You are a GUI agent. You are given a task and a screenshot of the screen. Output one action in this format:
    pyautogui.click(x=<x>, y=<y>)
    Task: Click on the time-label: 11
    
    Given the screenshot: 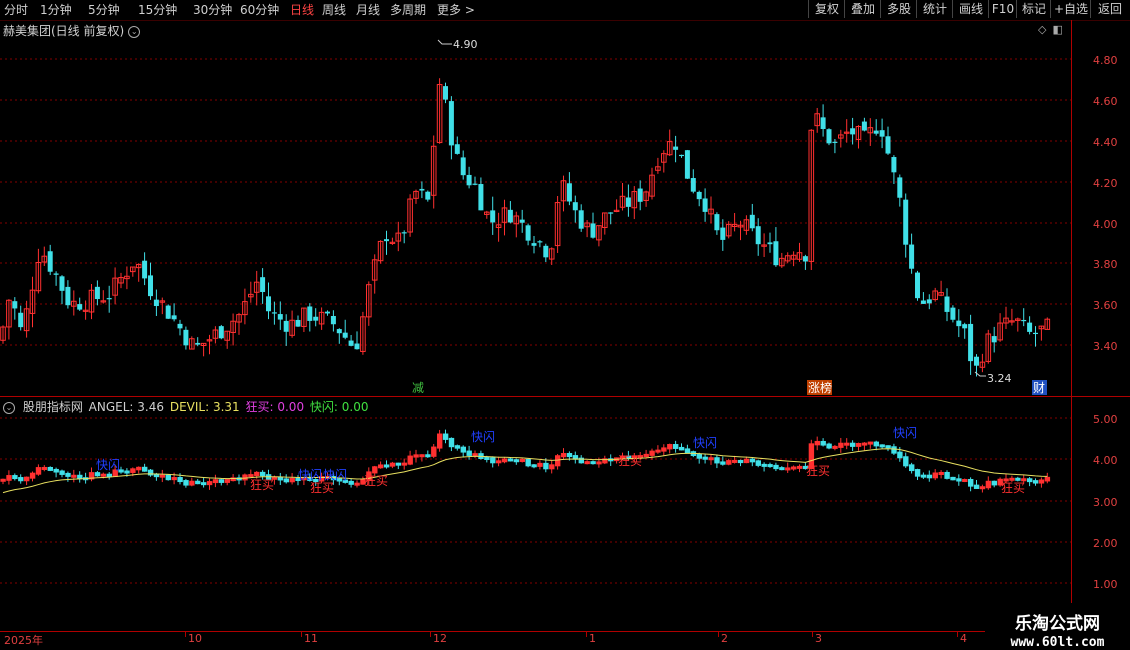 What is the action you would take?
    pyautogui.click(x=311, y=638)
    